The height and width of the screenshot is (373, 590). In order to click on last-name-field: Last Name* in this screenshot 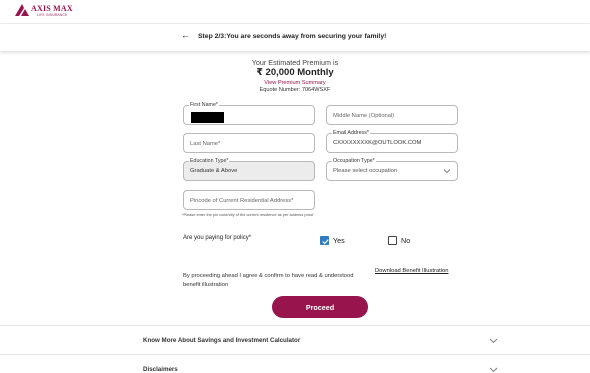, I will do `click(249, 143)`.